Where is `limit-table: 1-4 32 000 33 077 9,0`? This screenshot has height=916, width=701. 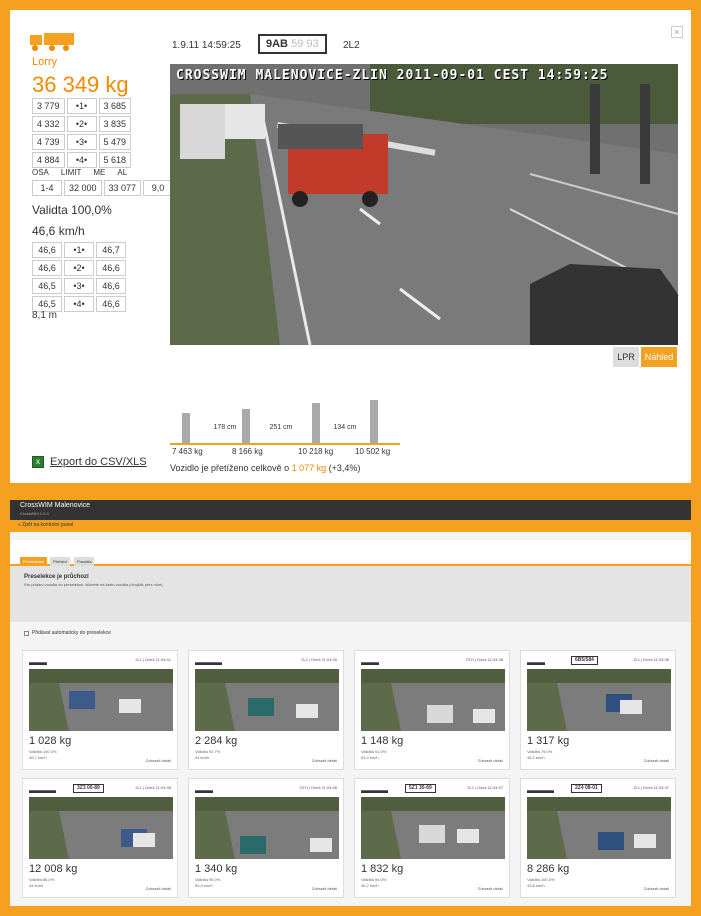
limit-table: 1-4 32 000 33 077 9,0 is located at coordinates (102, 188).